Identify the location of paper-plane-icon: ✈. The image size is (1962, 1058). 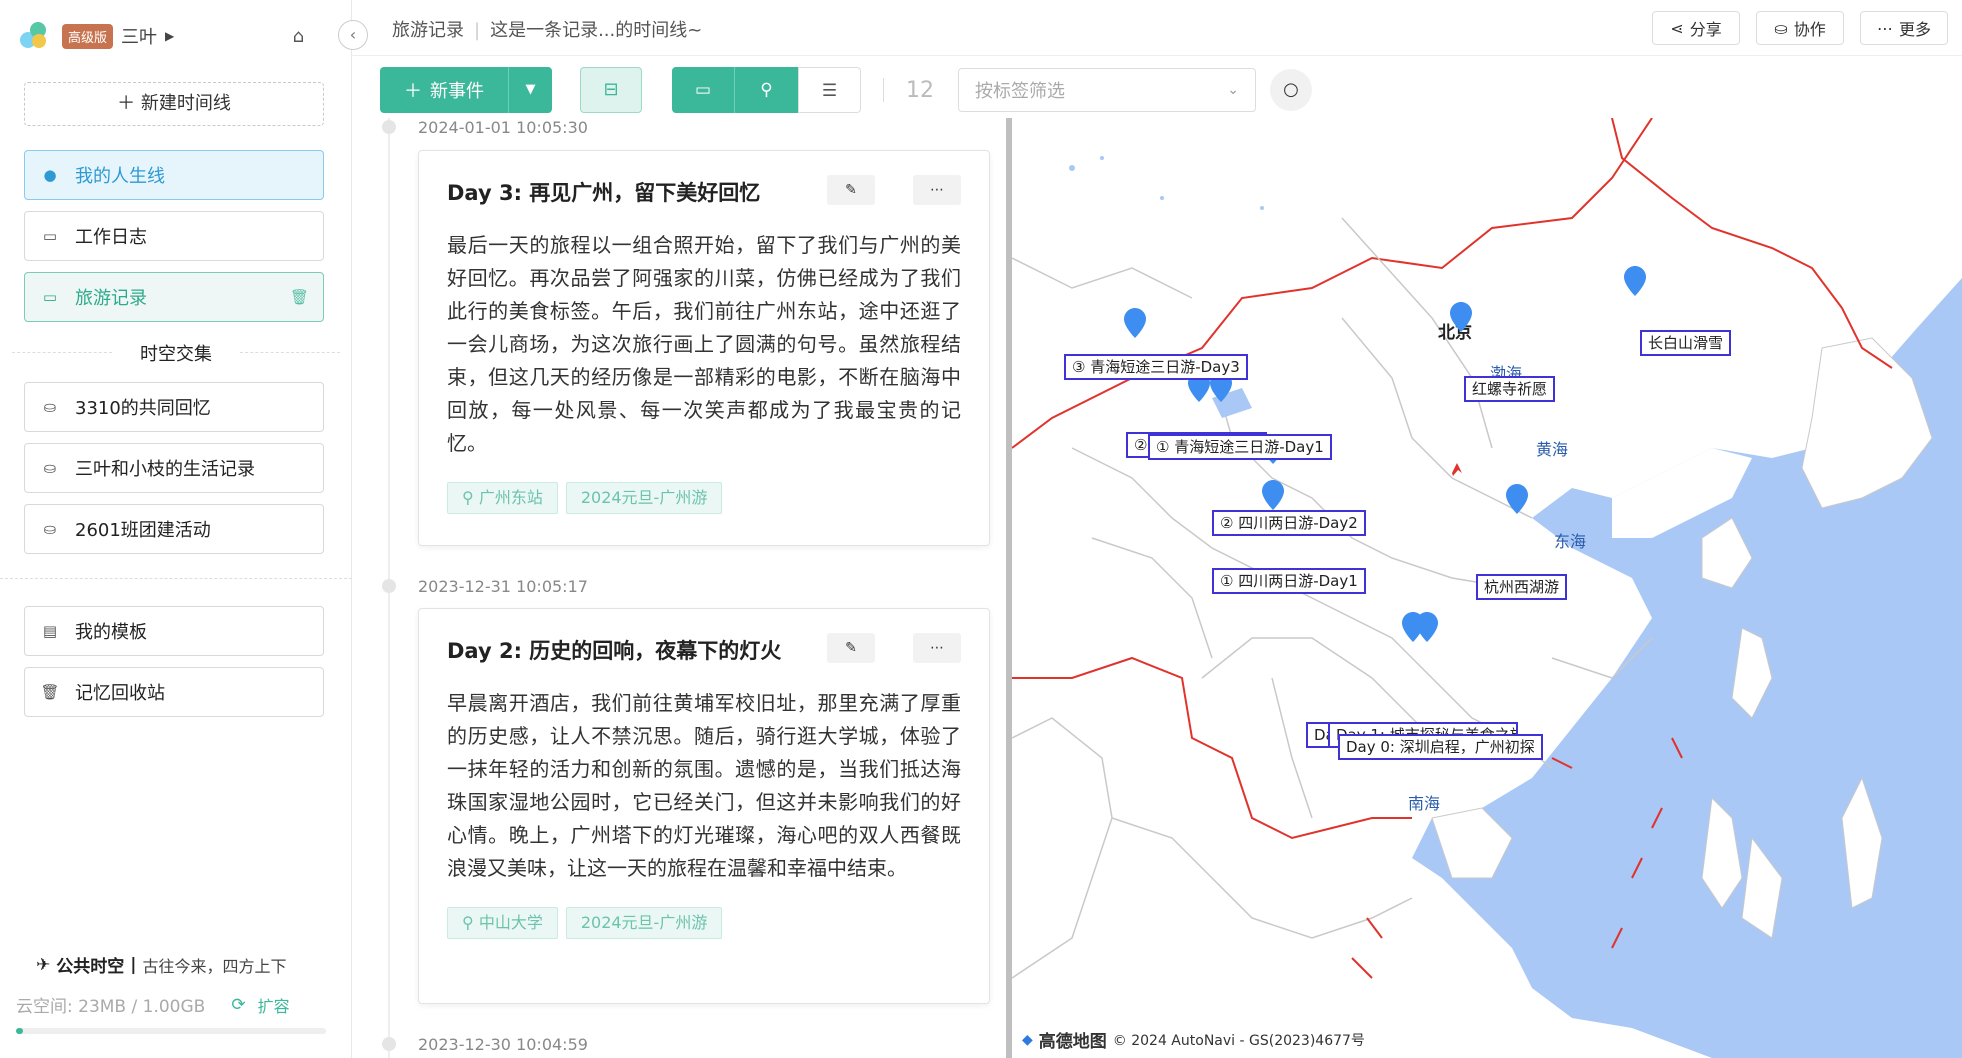
(43, 964).